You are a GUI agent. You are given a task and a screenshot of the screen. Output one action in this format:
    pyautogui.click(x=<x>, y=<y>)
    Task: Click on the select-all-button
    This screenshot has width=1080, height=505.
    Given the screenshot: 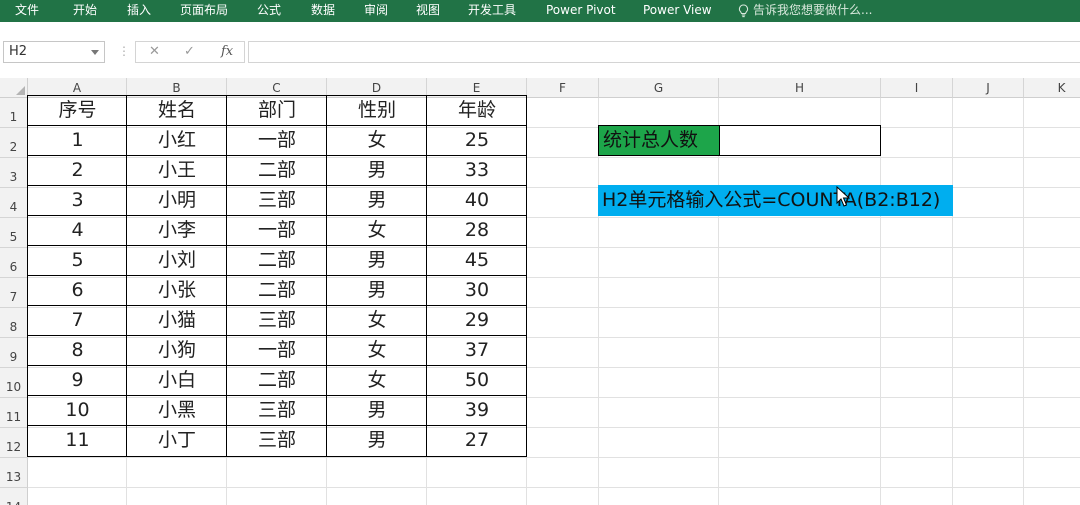 What is the action you would take?
    pyautogui.click(x=14, y=88)
    